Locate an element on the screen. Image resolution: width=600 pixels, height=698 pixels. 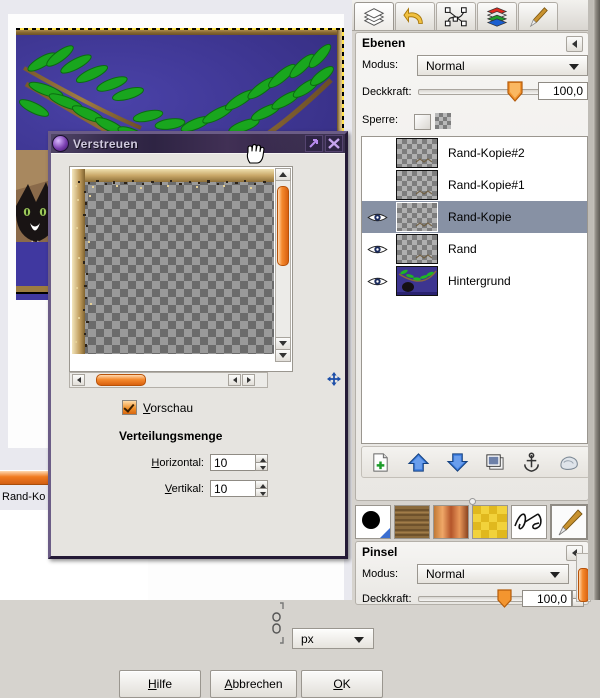
books-stack-icon is located at coordinates (497, 16).